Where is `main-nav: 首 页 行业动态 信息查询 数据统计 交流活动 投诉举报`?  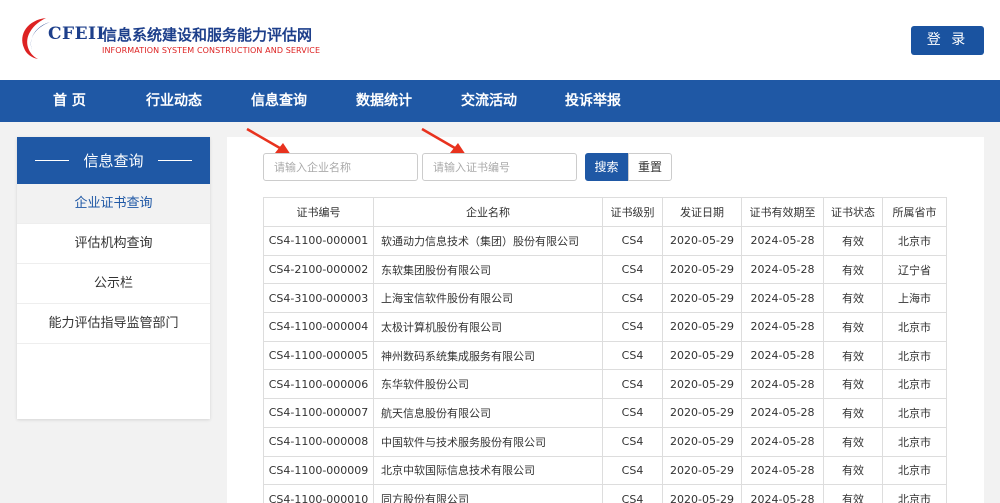 main-nav: 首 页 行业动态 信息查询 数据统计 交流活动 投诉举报 is located at coordinates (500, 101).